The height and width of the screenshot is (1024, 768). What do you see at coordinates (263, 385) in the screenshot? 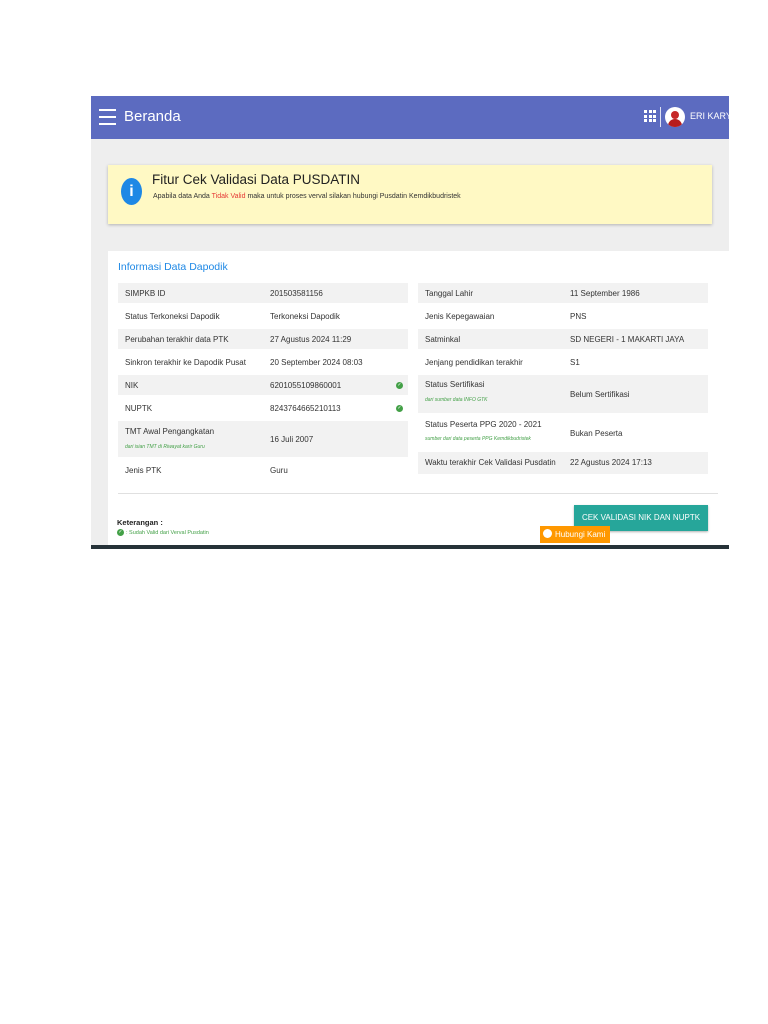
I see `info-row-nik: NIK 6201055109860001 ✓` at bounding box center [263, 385].